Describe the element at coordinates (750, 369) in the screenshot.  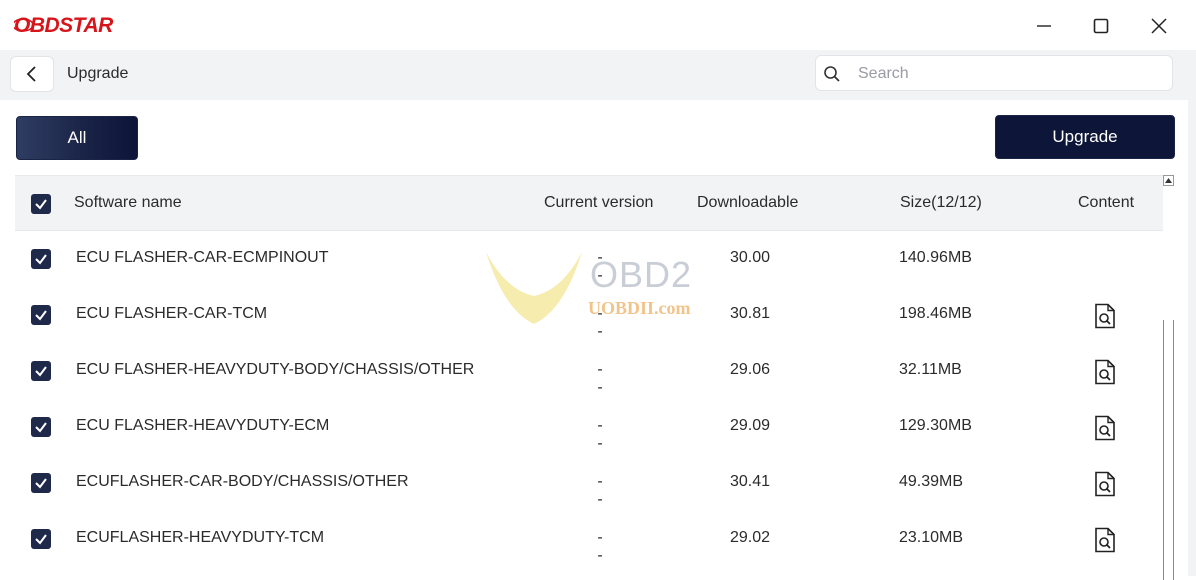
I see `downloadable-version: 29.06` at that location.